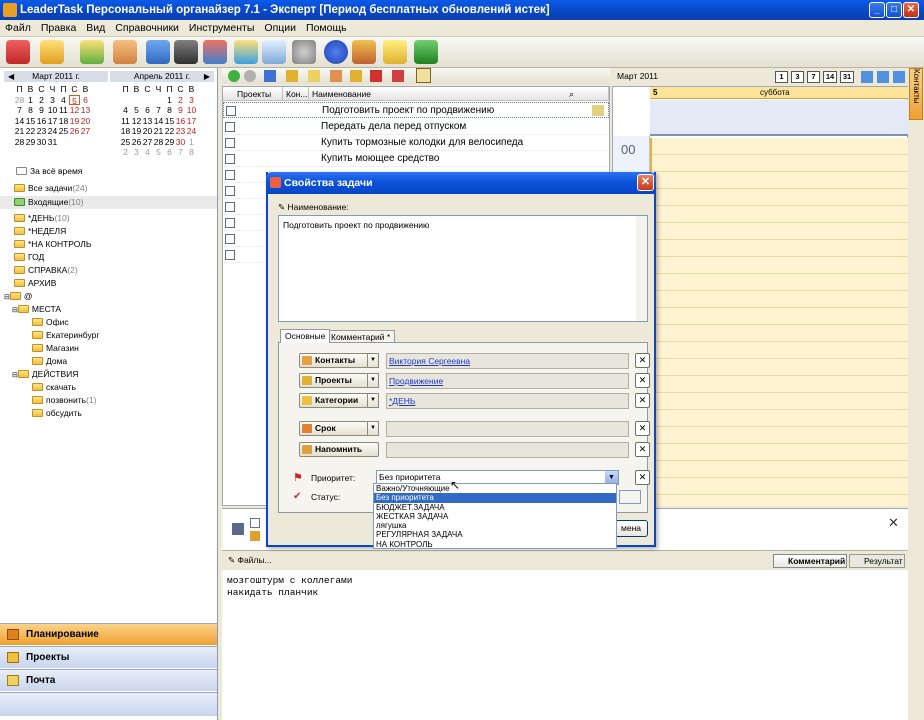 This screenshot has width=924, height=720. What do you see at coordinates (507, 361) in the screenshot?
I see `contacts-field: Виктория Сергеевна` at bounding box center [507, 361].